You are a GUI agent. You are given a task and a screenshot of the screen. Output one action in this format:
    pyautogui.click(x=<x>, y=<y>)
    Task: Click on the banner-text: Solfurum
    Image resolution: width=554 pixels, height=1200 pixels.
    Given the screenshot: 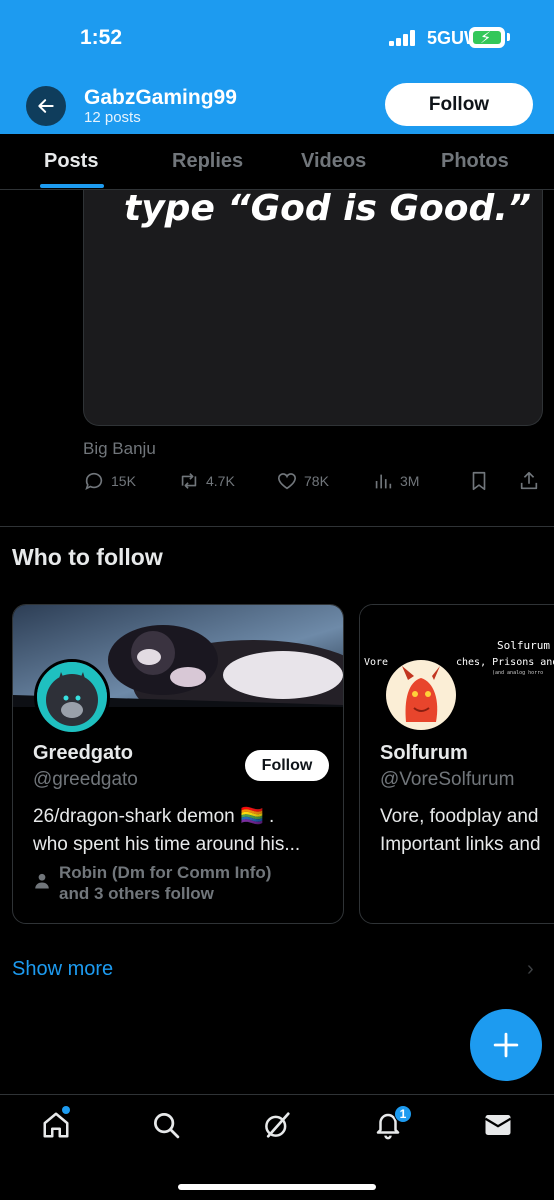 What is the action you would take?
    pyautogui.click(x=523, y=645)
    